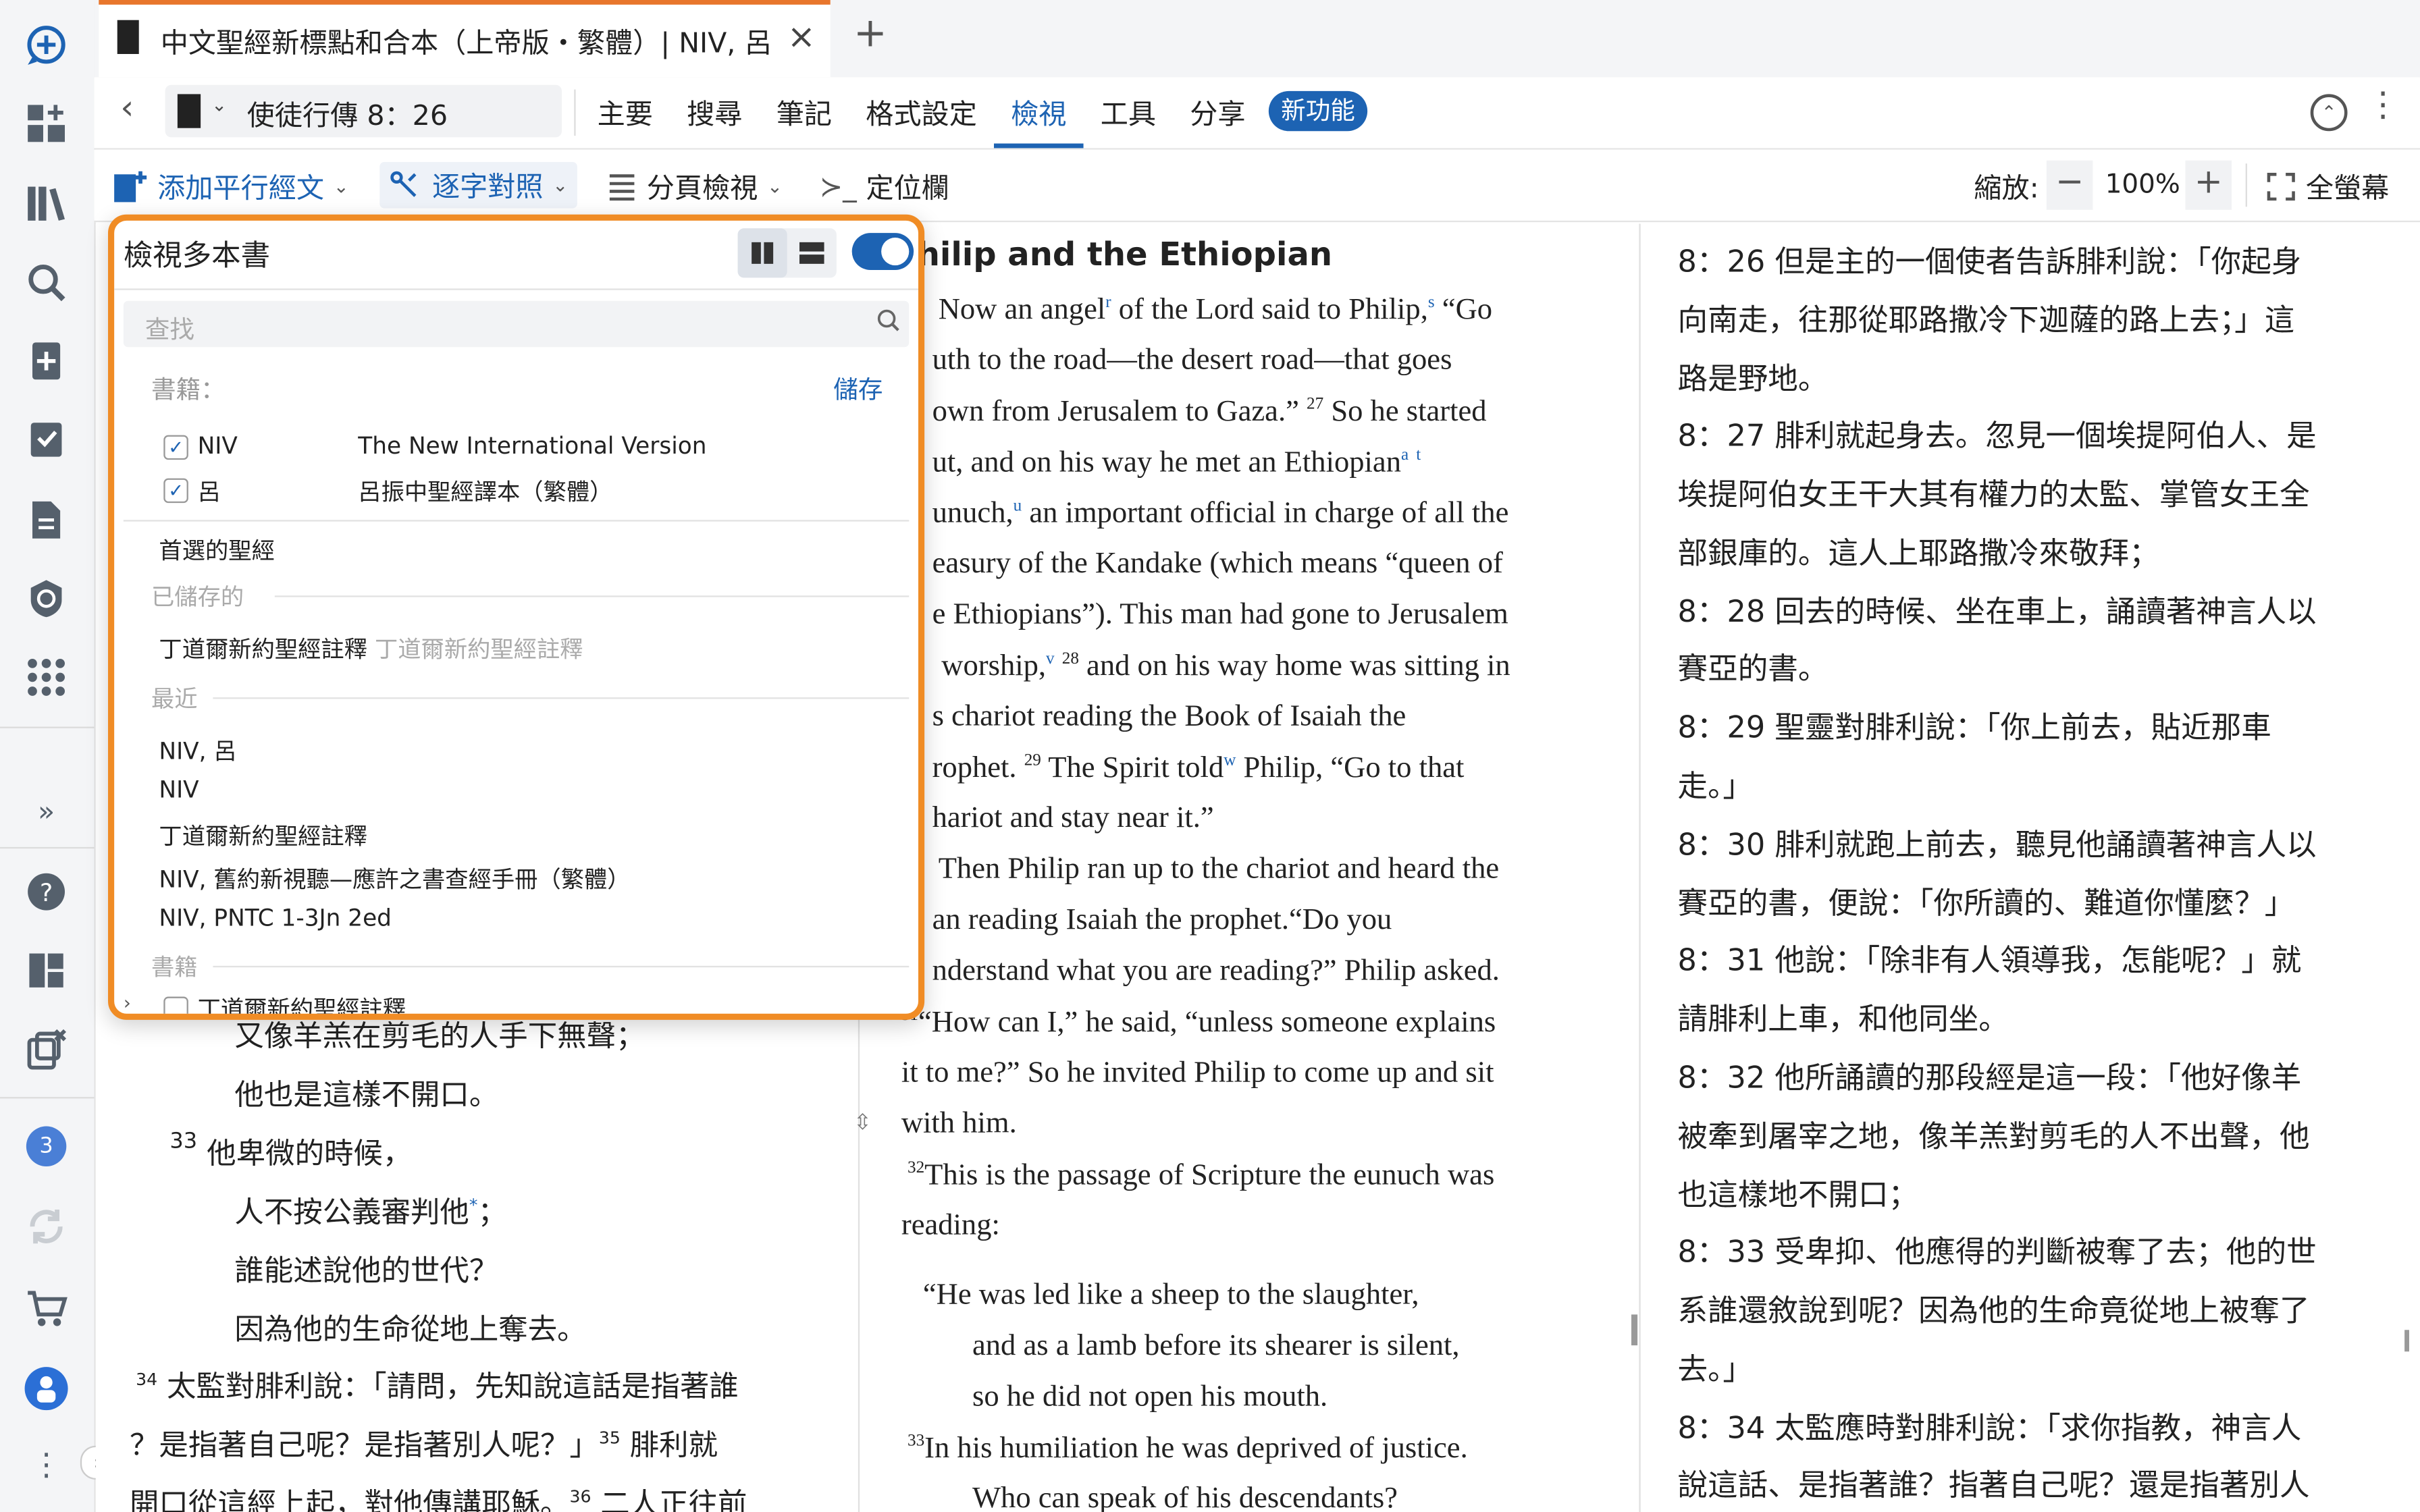 The image size is (2420, 1512). What do you see at coordinates (46, 360) in the screenshot?
I see `add-note-icon` at bounding box center [46, 360].